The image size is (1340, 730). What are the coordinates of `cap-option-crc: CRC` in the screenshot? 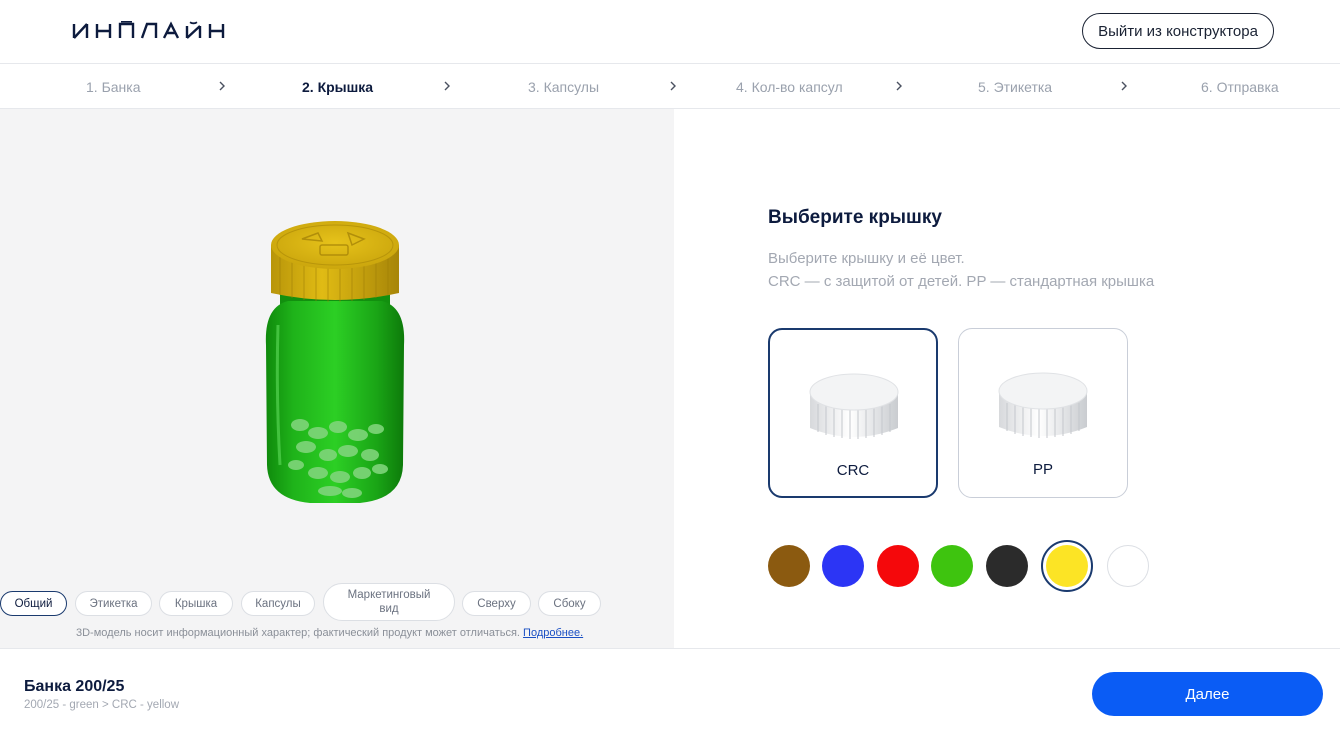 It's located at (853, 413).